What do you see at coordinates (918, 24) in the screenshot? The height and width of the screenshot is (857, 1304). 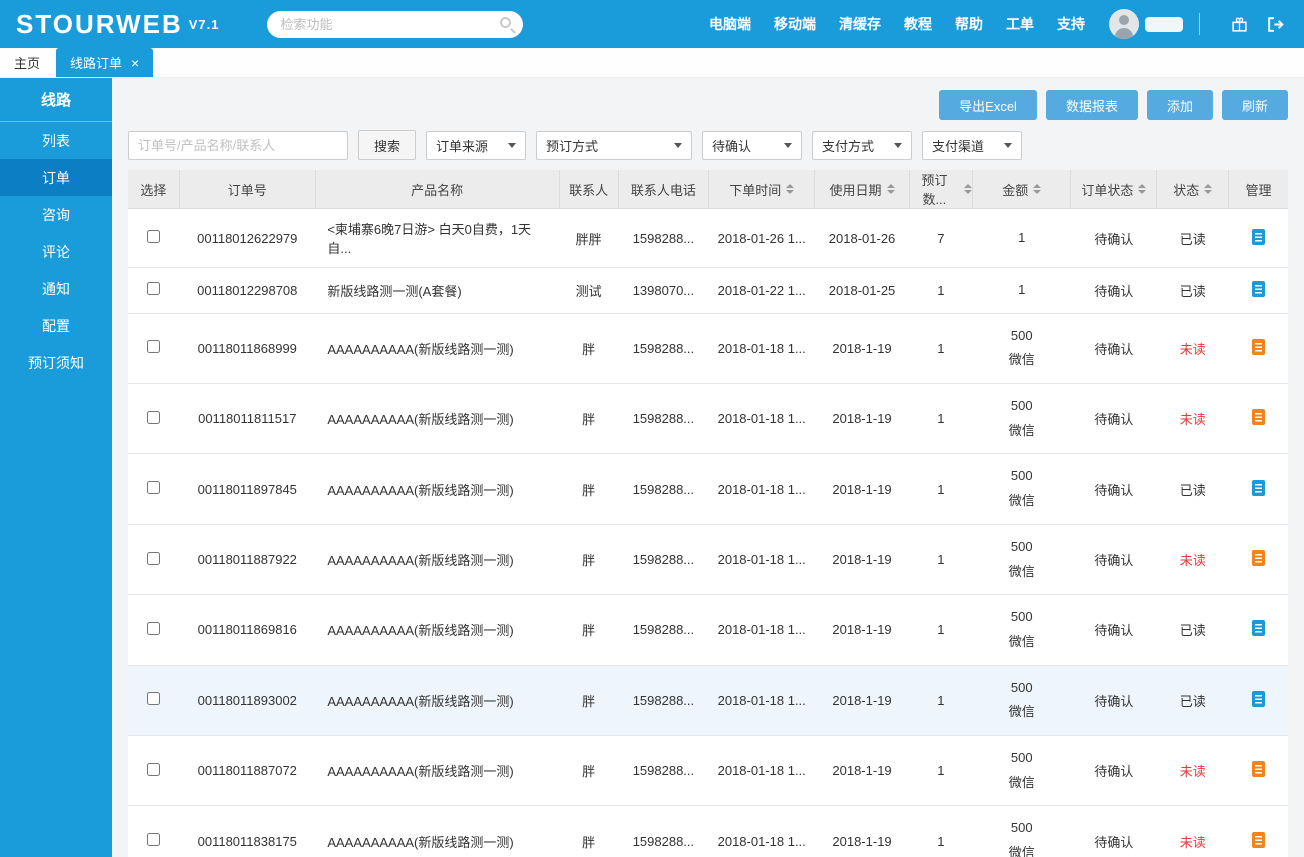 I see `nav-link: 教程` at bounding box center [918, 24].